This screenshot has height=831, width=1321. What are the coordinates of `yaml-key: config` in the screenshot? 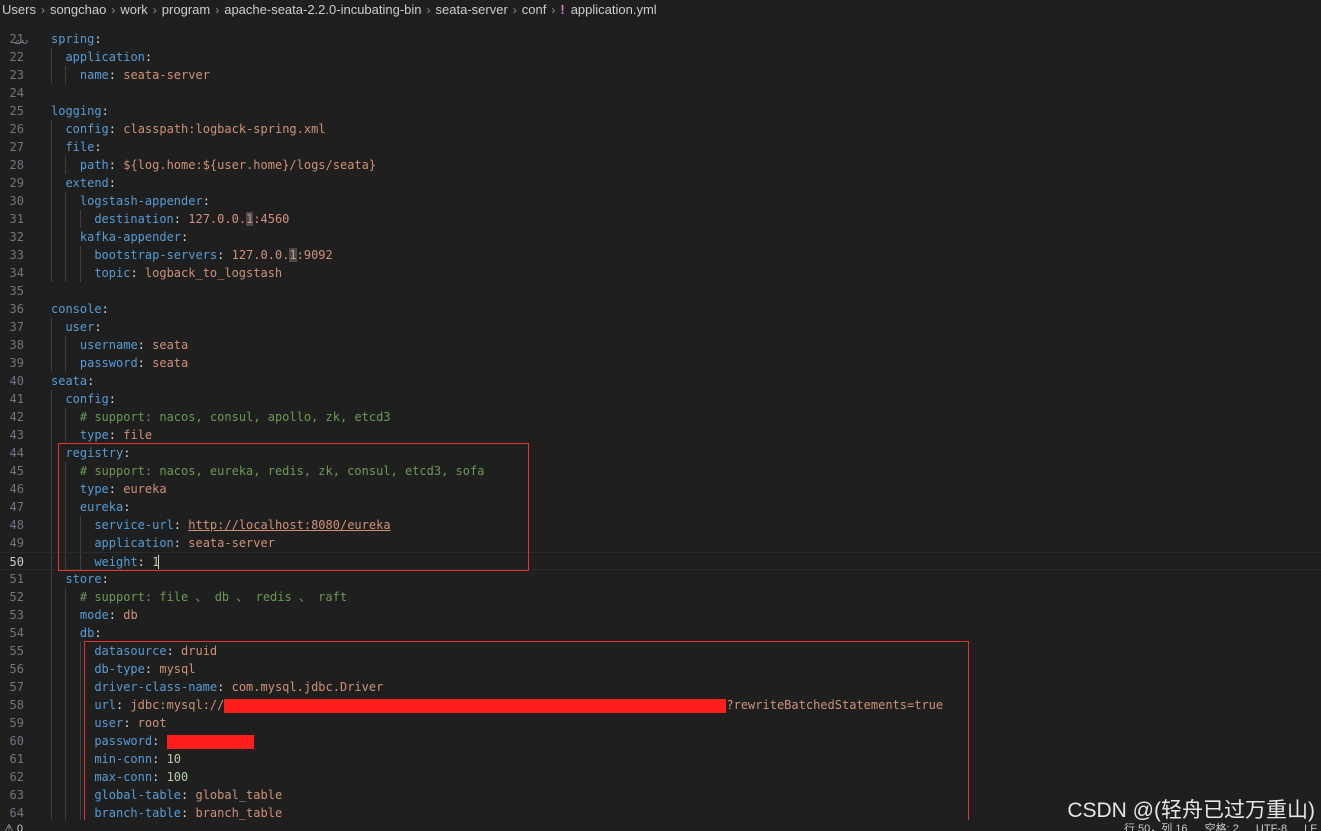 It's located at (87, 129).